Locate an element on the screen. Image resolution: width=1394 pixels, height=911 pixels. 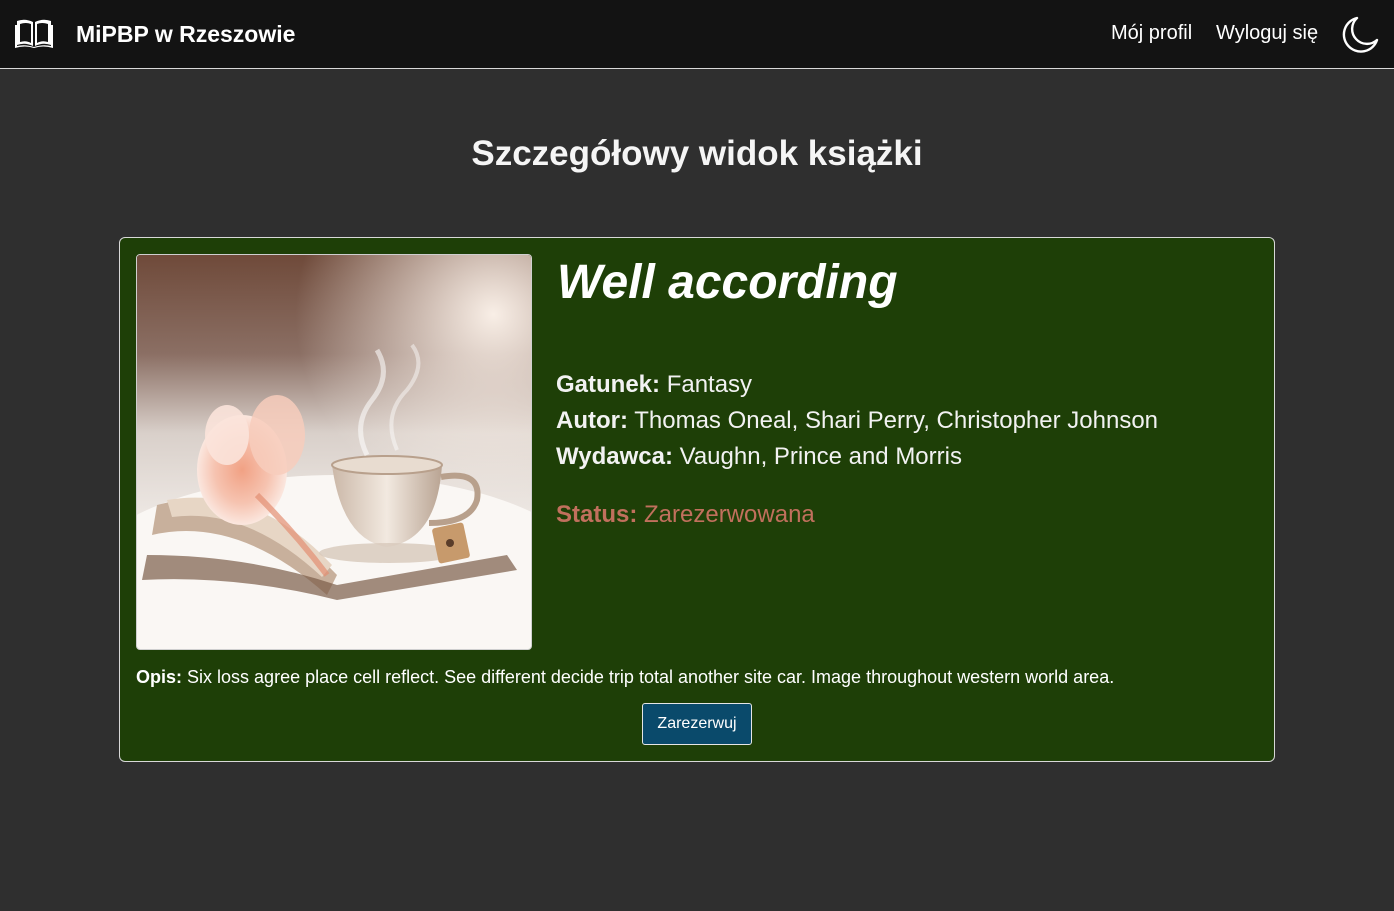
publisher-line: Wydawca: Vaughn, Prince and Morris is located at coordinates (759, 457).